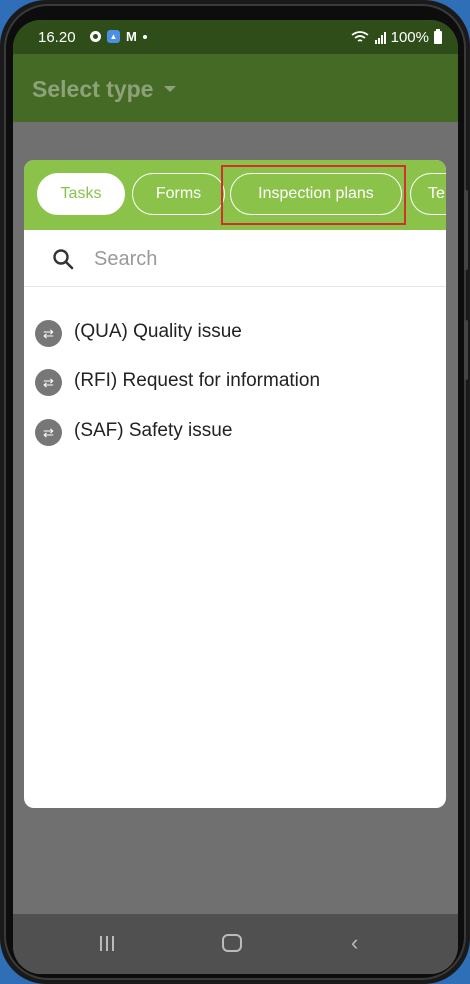  What do you see at coordinates (153, 430) in the screenshot?
I see `item-label: (SAF) Safety issue` at bounding box center [153, 430].